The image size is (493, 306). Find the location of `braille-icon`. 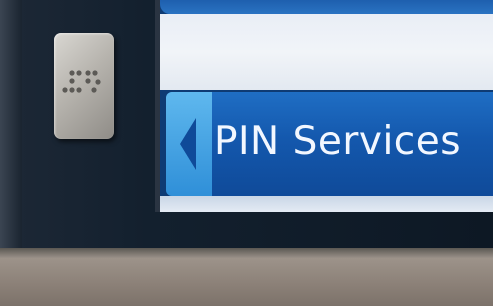

braille-icon is located at coordinates (81, 81).